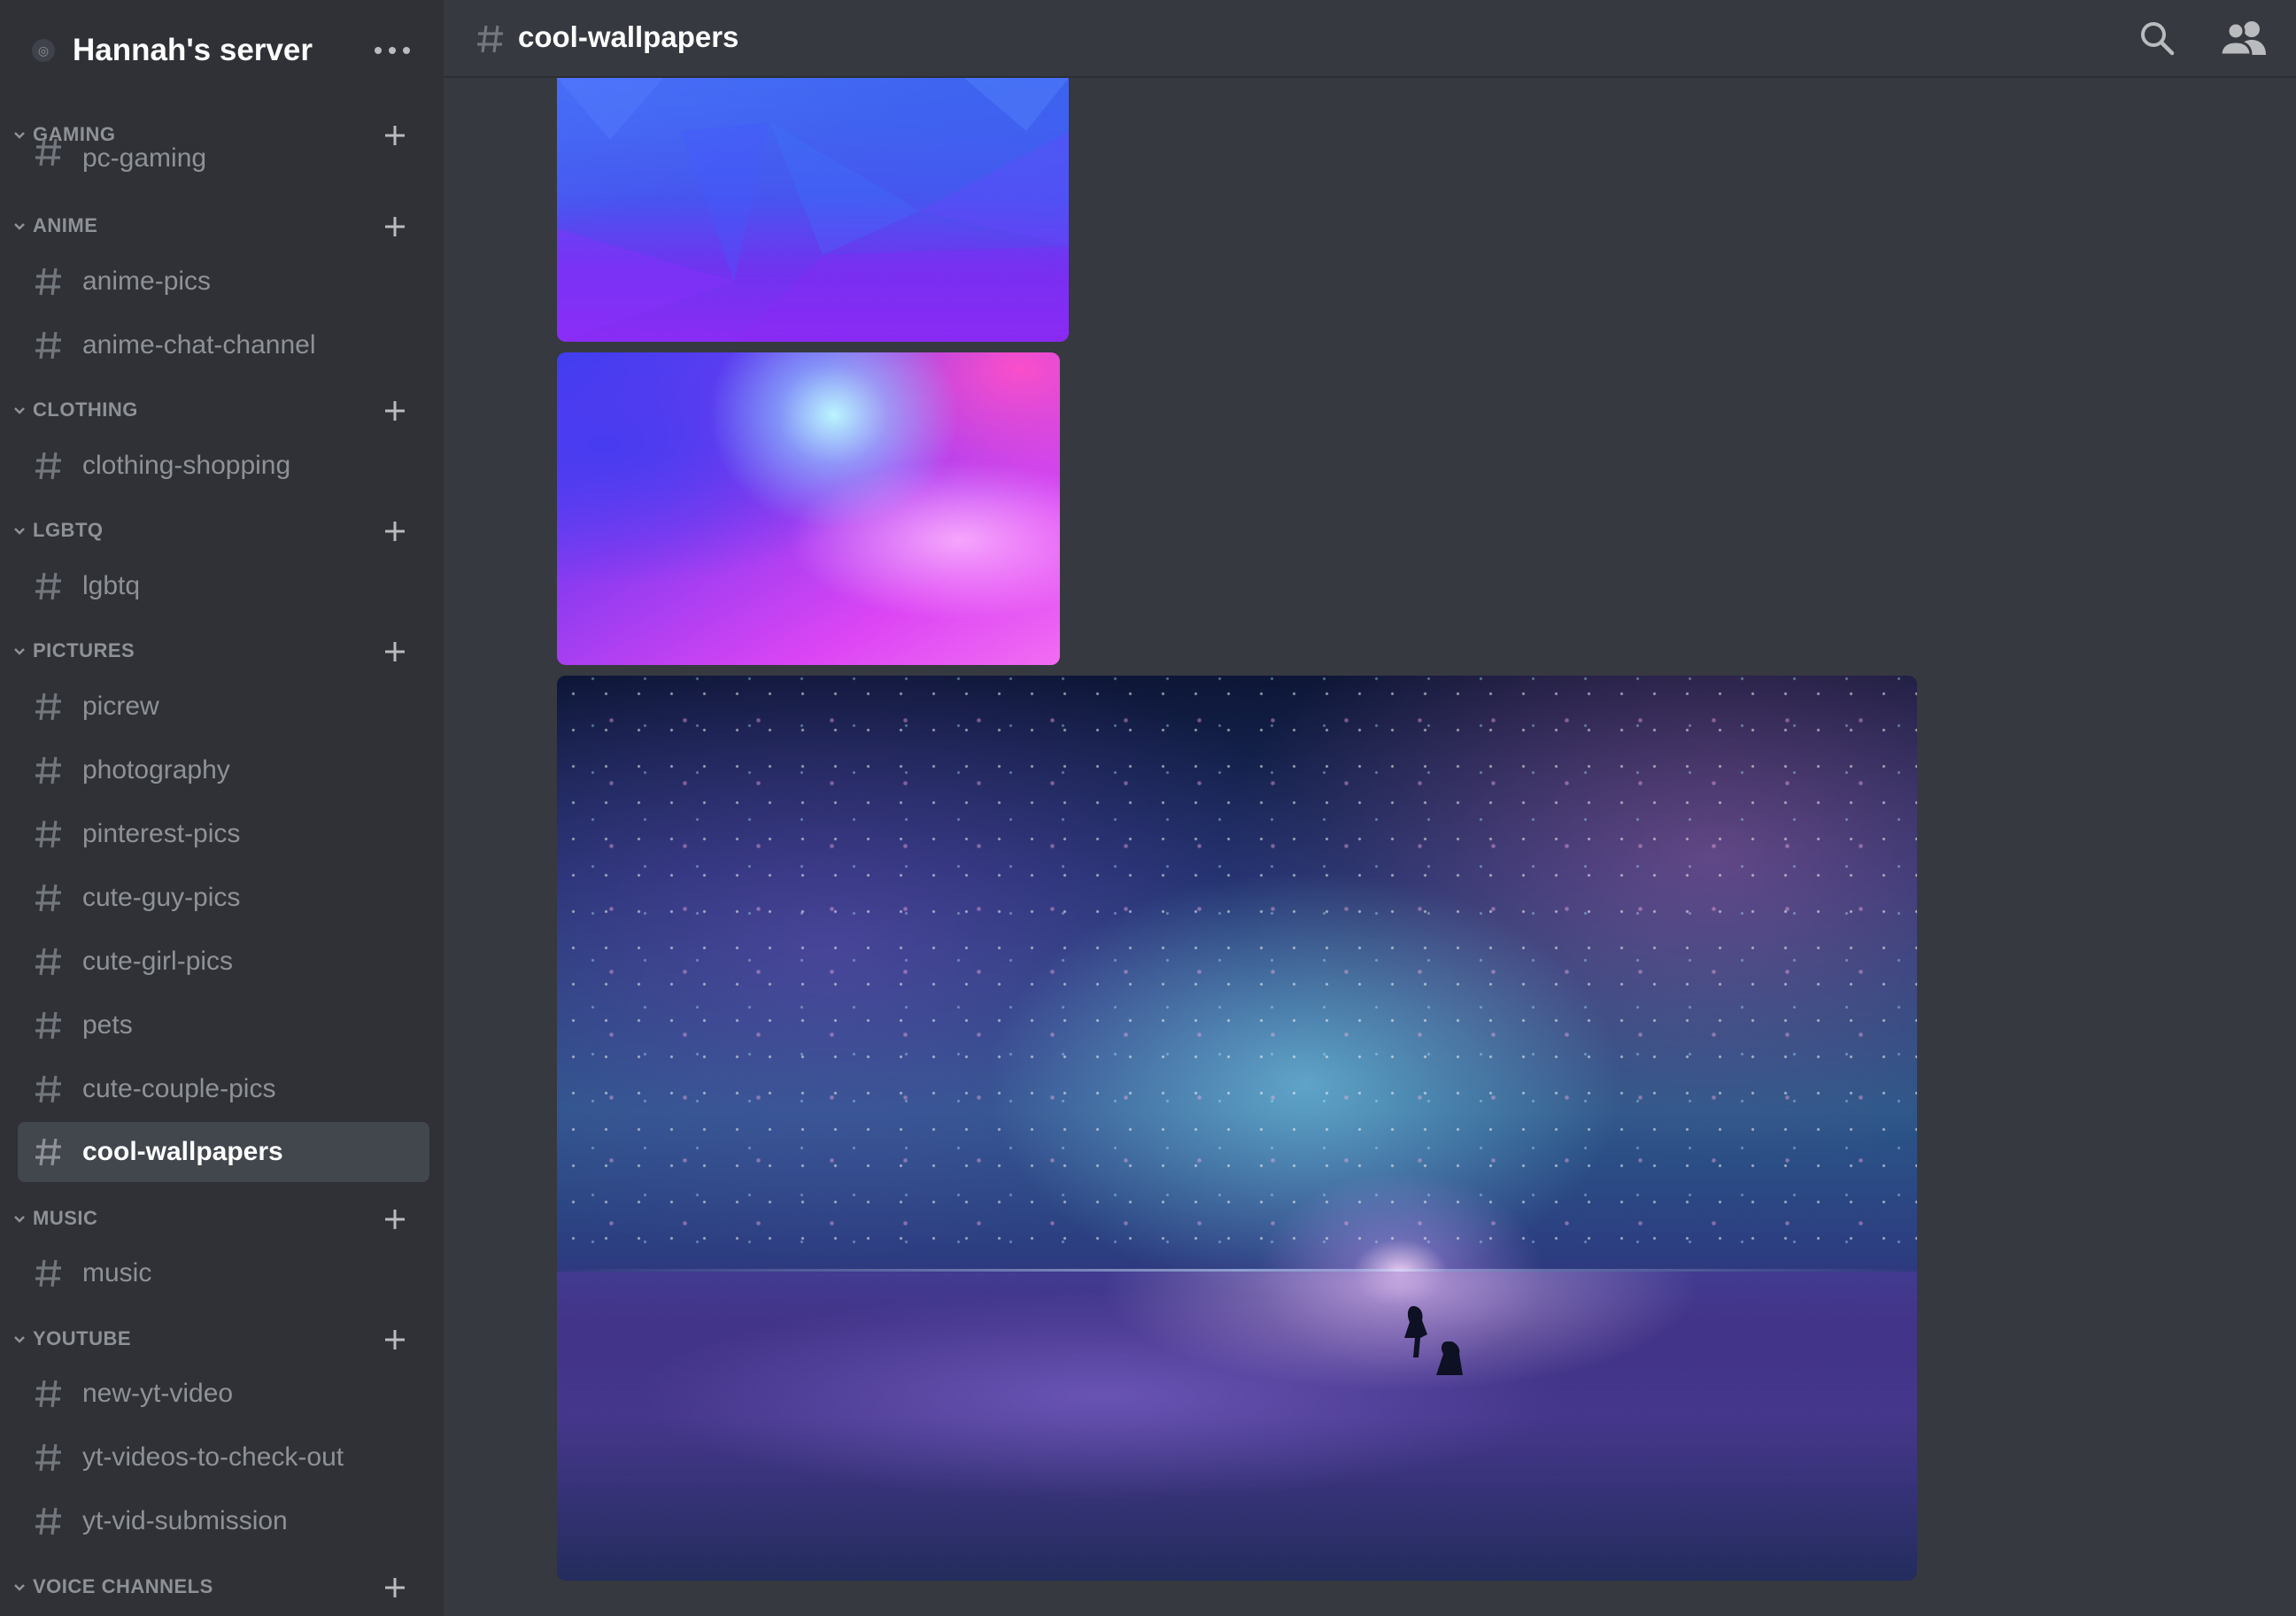 This screenshot has width=2296, height=1616. What do you see at coordinates (144, 158) in the screenshot?
I see `channel-label: pc-gaming` at bounding box center [144, 158].